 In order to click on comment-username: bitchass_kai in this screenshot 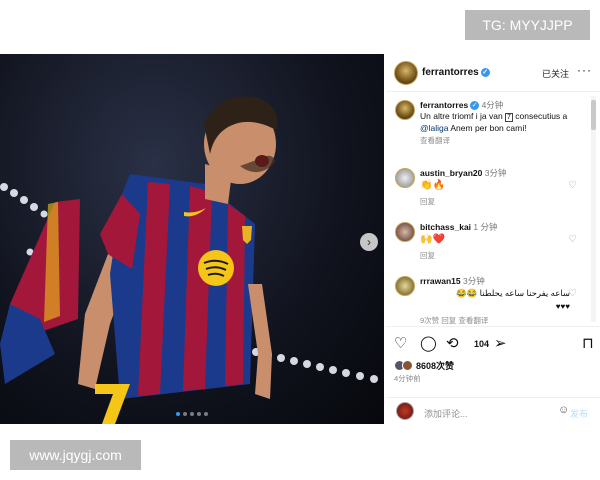, I will do `click(445, 227)`.